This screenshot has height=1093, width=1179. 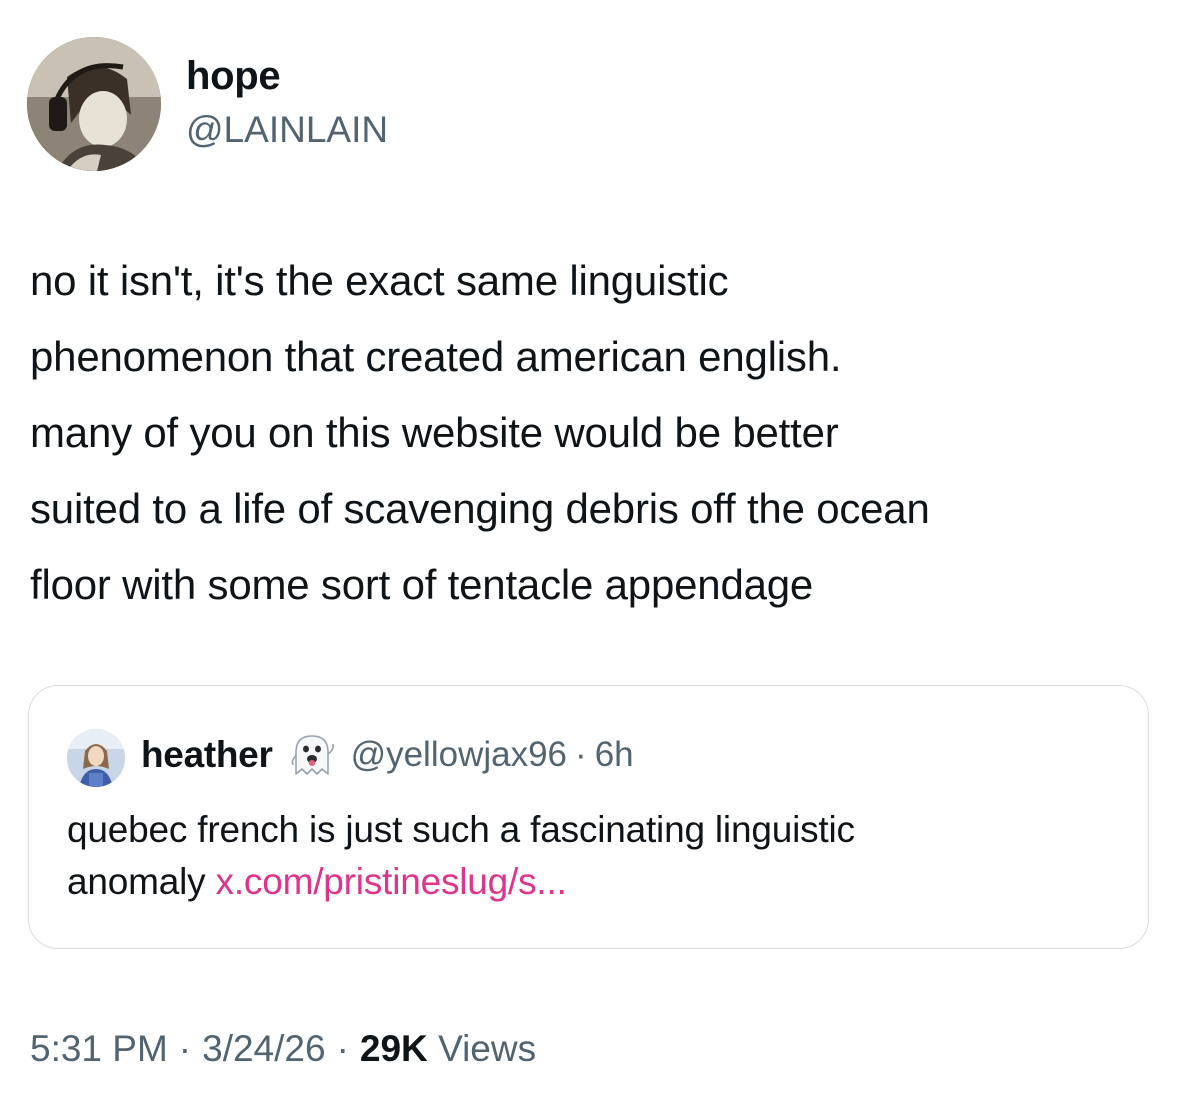 What do you see at coordinates (207, 755) in the screenshot?
I see `quoted-author-name: heather` at bounding box center [207, 755].